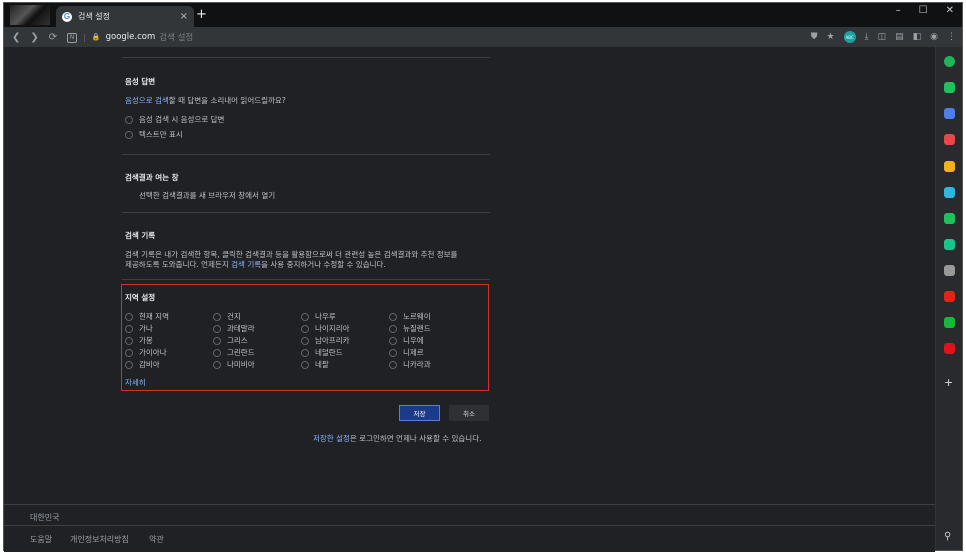 The height and width of the screenshot is (555, 966). Describe the element at coordinates (325, 328) in the screenshot. I see `region-option: 나이지리아` at that location.